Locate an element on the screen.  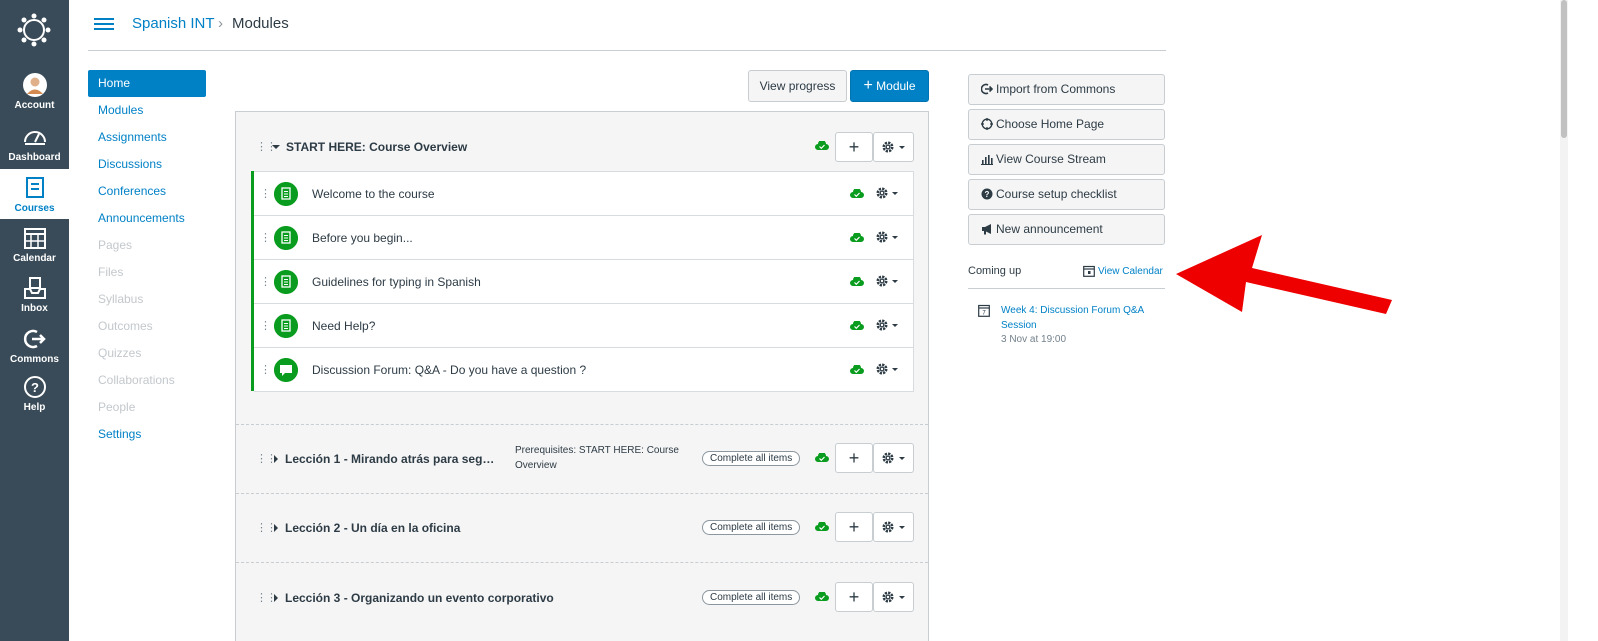
global-nav-calendar: Calendar is located at coordinates (34, 244).